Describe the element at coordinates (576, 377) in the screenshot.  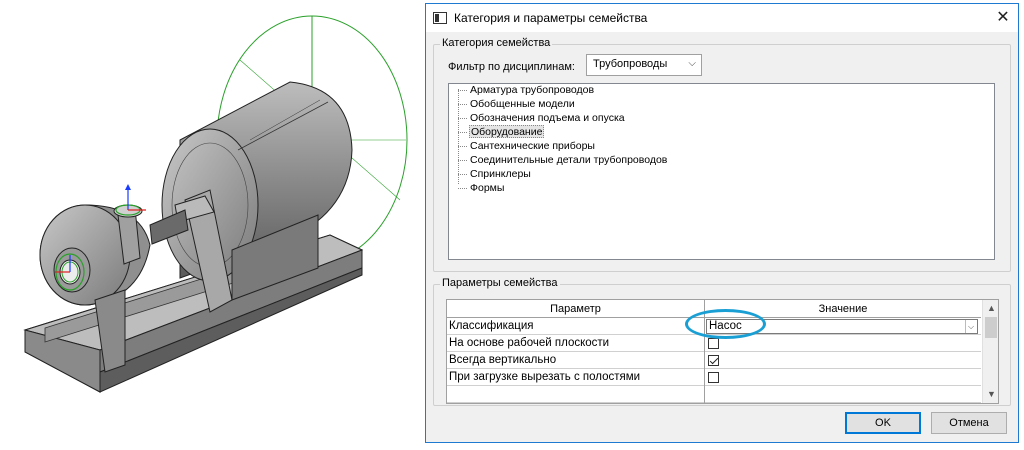
I see `parameter-name: При загрузке вырезать с полостями` at that location.